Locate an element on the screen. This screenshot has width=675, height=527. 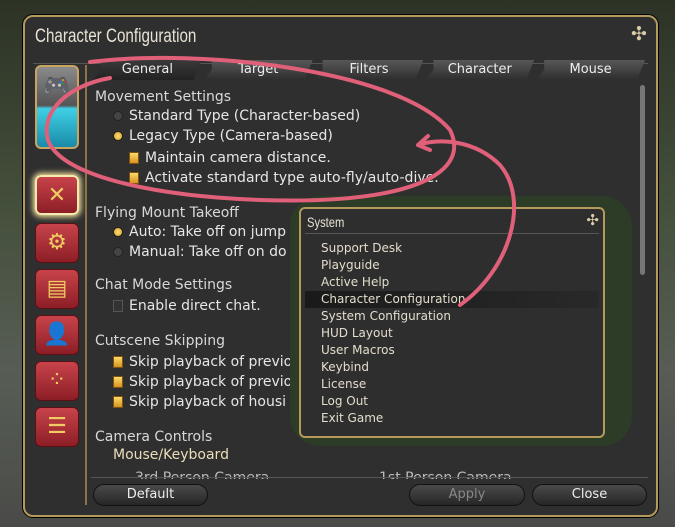
menu-item: Log Out is located at coordinates (452, 401).